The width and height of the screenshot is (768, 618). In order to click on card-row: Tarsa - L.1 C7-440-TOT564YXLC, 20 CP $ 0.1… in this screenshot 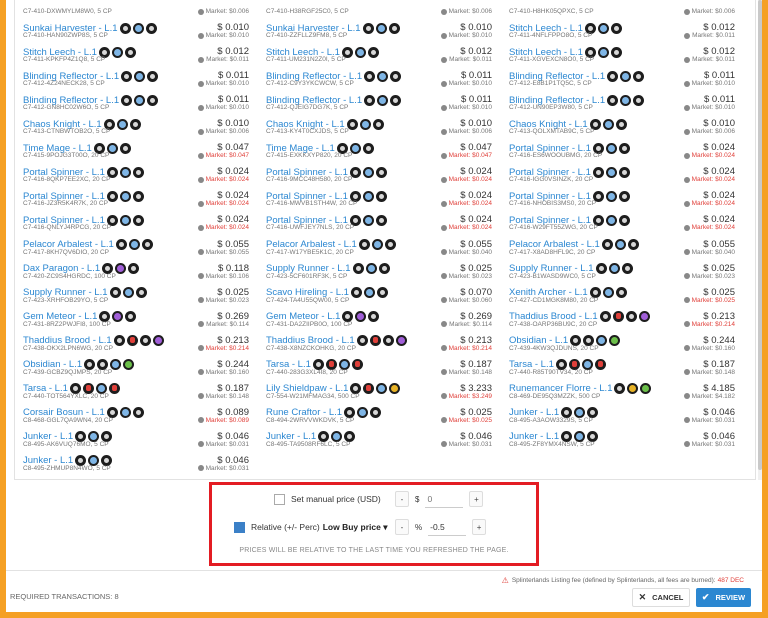, I will do `click(133, 390)`.